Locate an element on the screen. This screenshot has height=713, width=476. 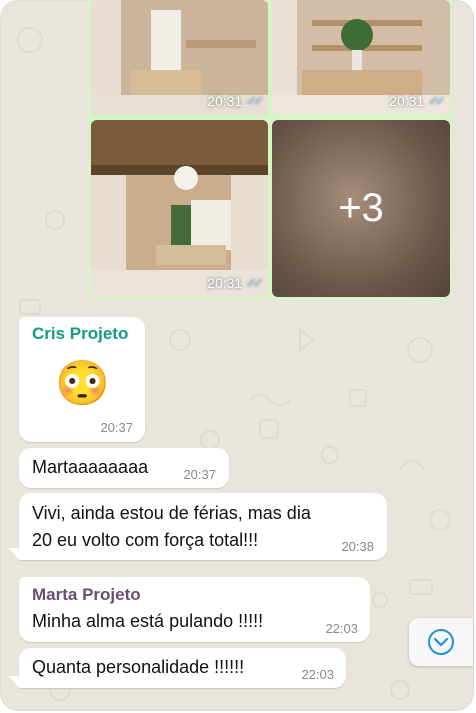
message-text: Minha alma está pulando !!!!! is located at coordinates (148, 621).